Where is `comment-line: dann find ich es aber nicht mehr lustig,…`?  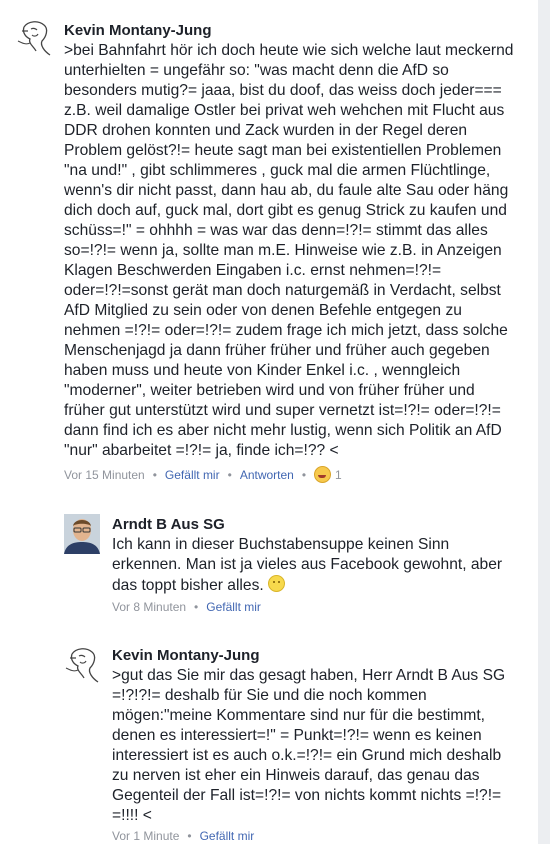 comment-line: dann find ich es aber nicht mehr lustig,… is located at coordinates (283, 430).